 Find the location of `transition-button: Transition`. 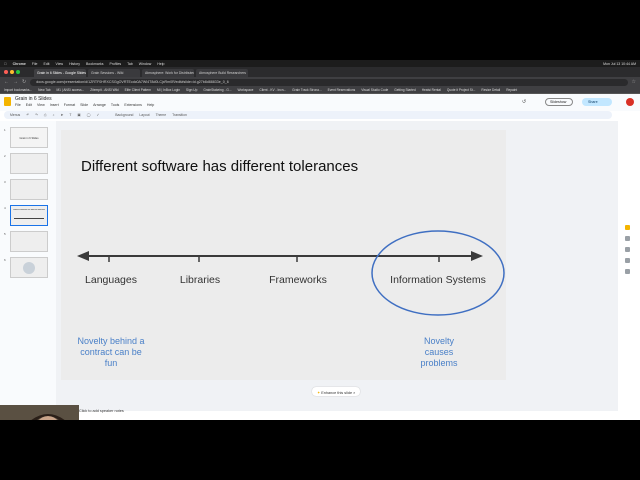

transition-button: Transition is located at coordinates (179, 115).